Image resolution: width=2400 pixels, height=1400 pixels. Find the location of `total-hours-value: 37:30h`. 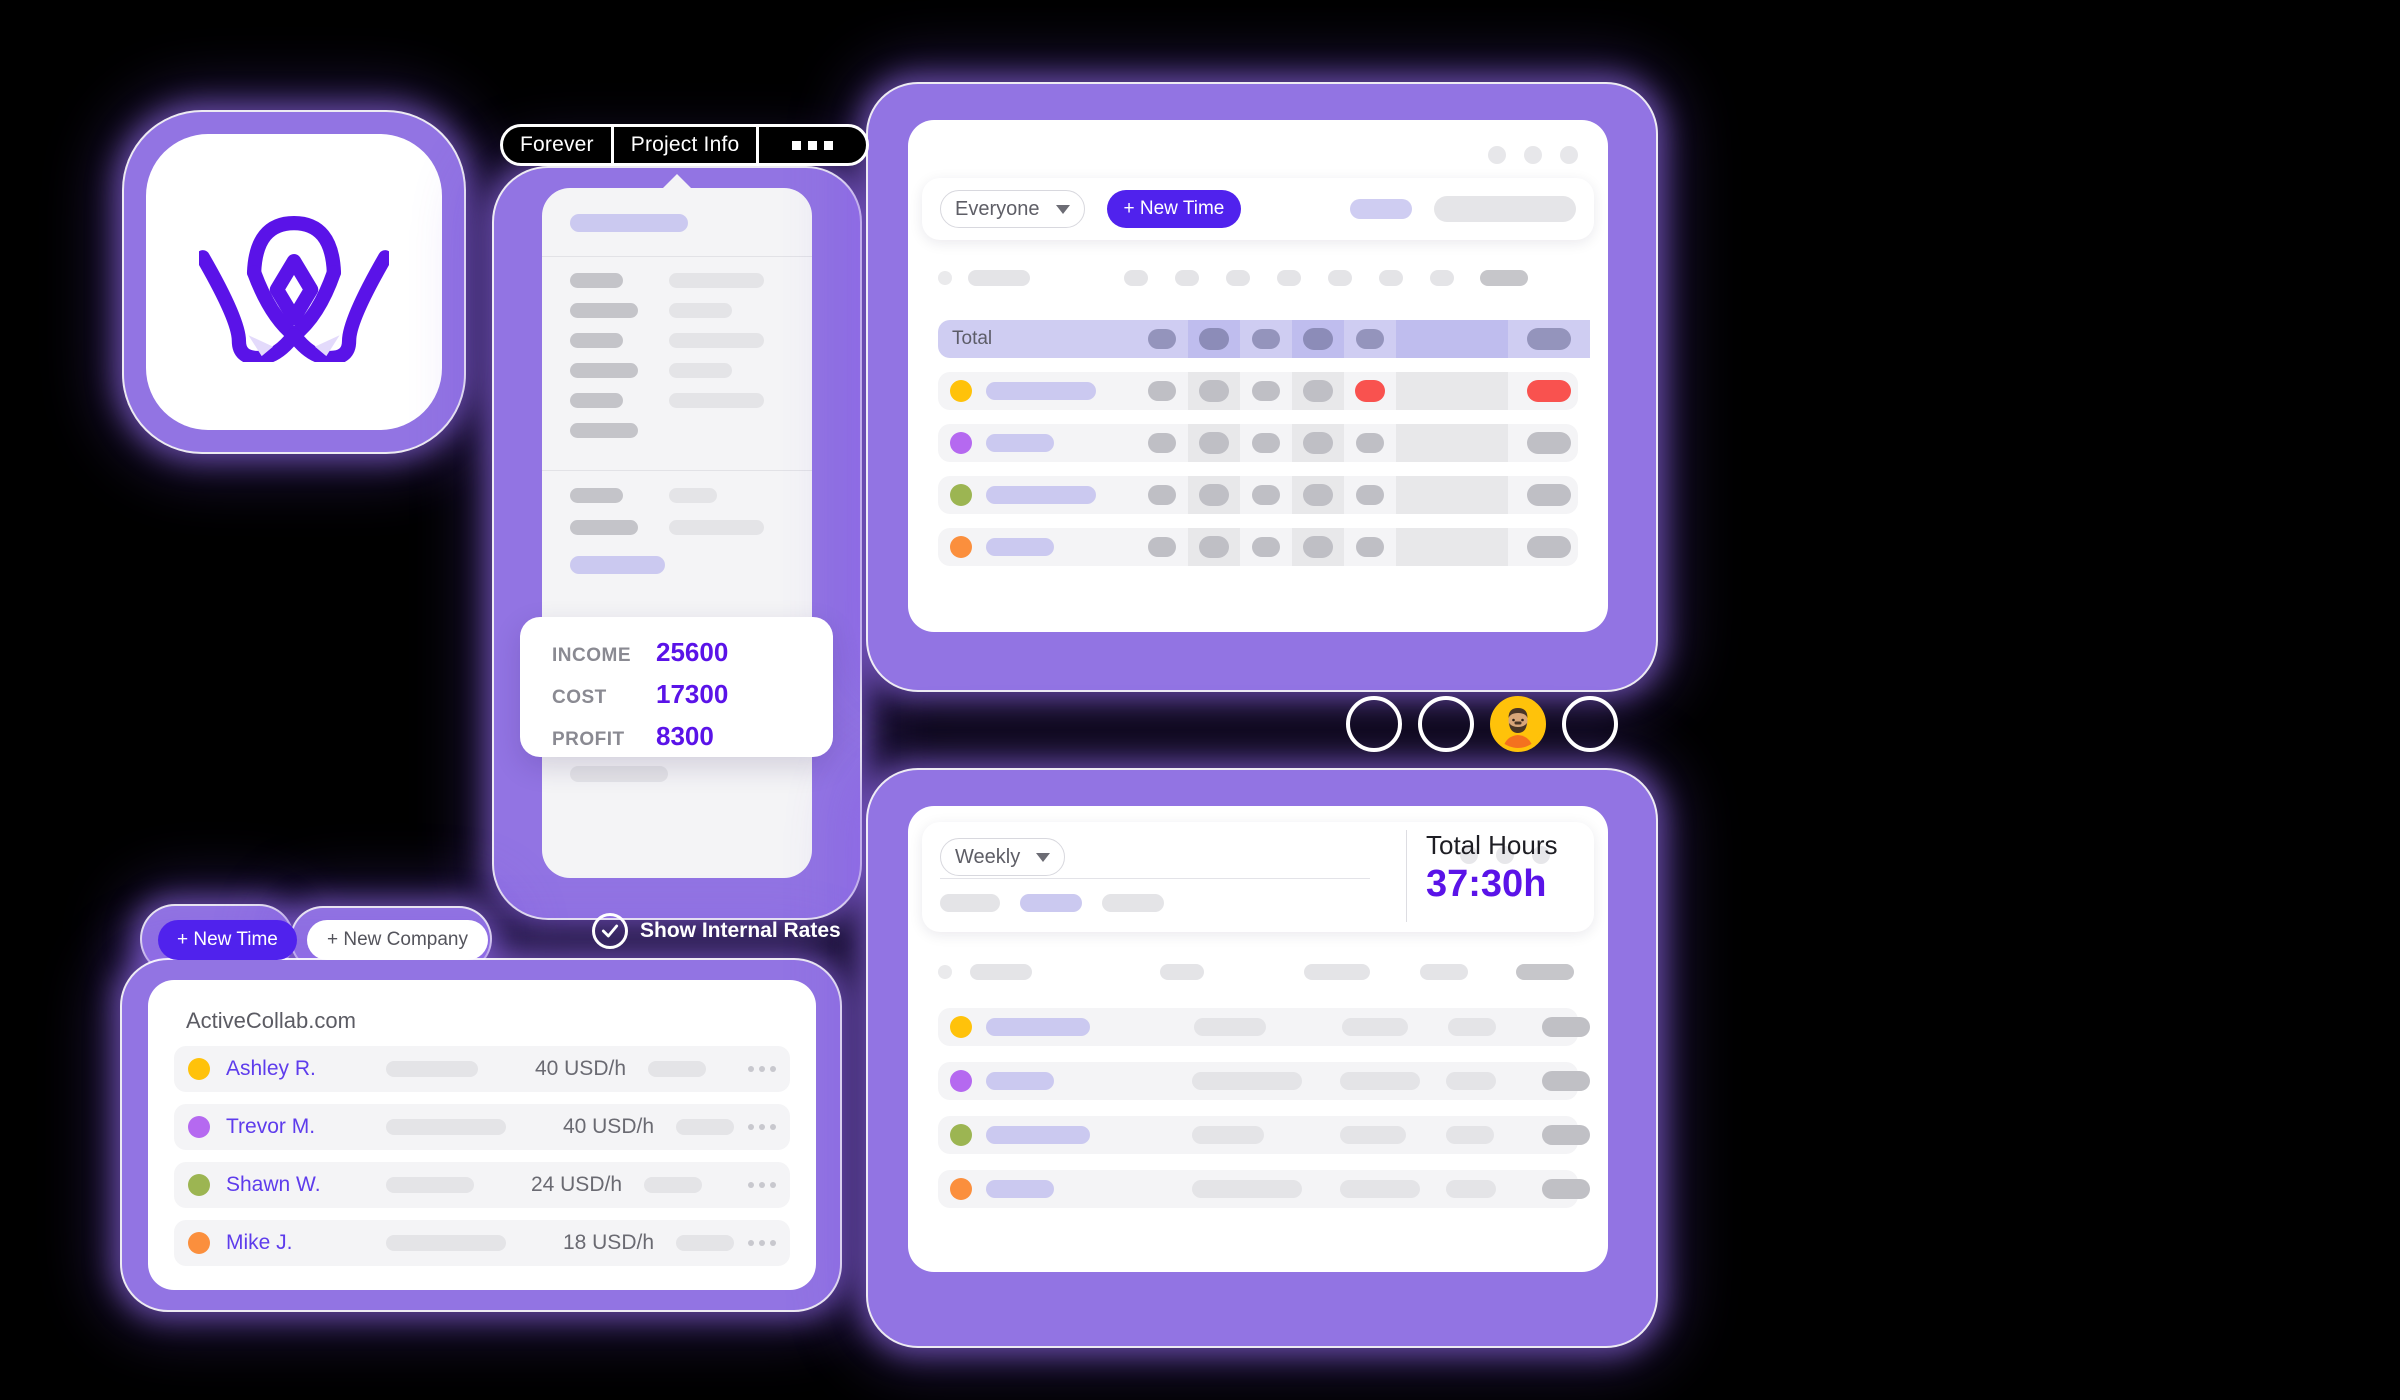

total-hours-value: 37:30h is located at coordinates (1486, 884).